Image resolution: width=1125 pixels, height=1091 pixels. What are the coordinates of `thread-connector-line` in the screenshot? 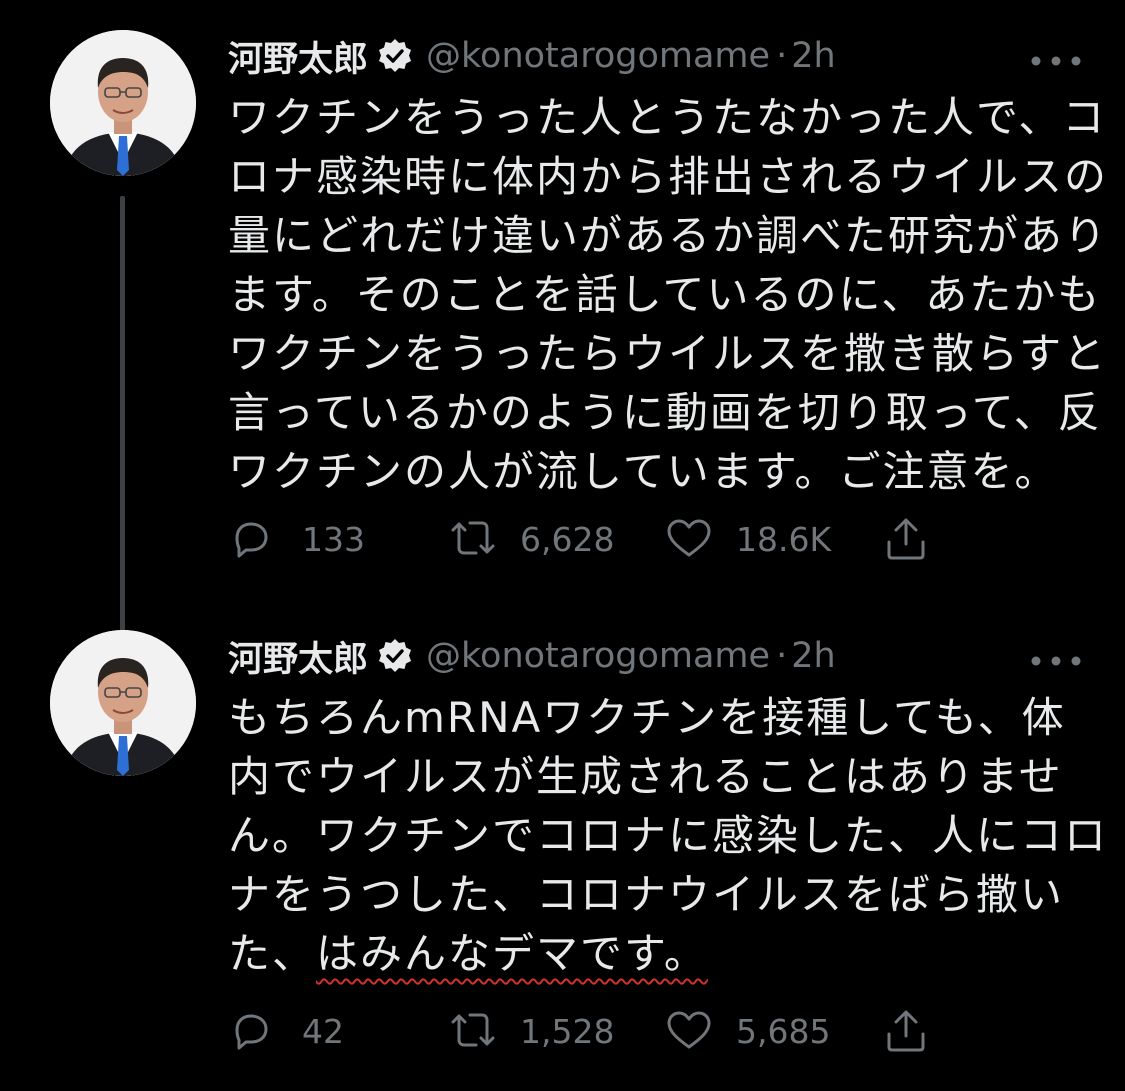 It's located at (122, 414).